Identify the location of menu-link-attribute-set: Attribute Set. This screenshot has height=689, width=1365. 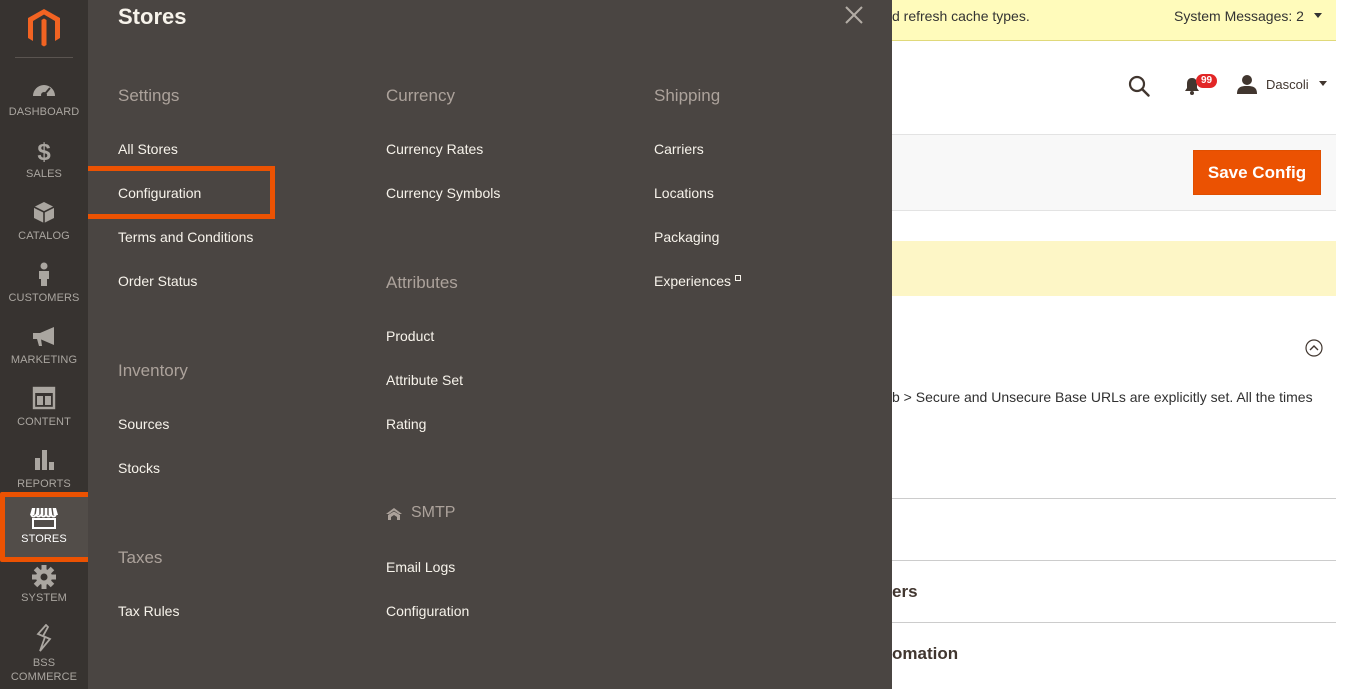
(424, 380).